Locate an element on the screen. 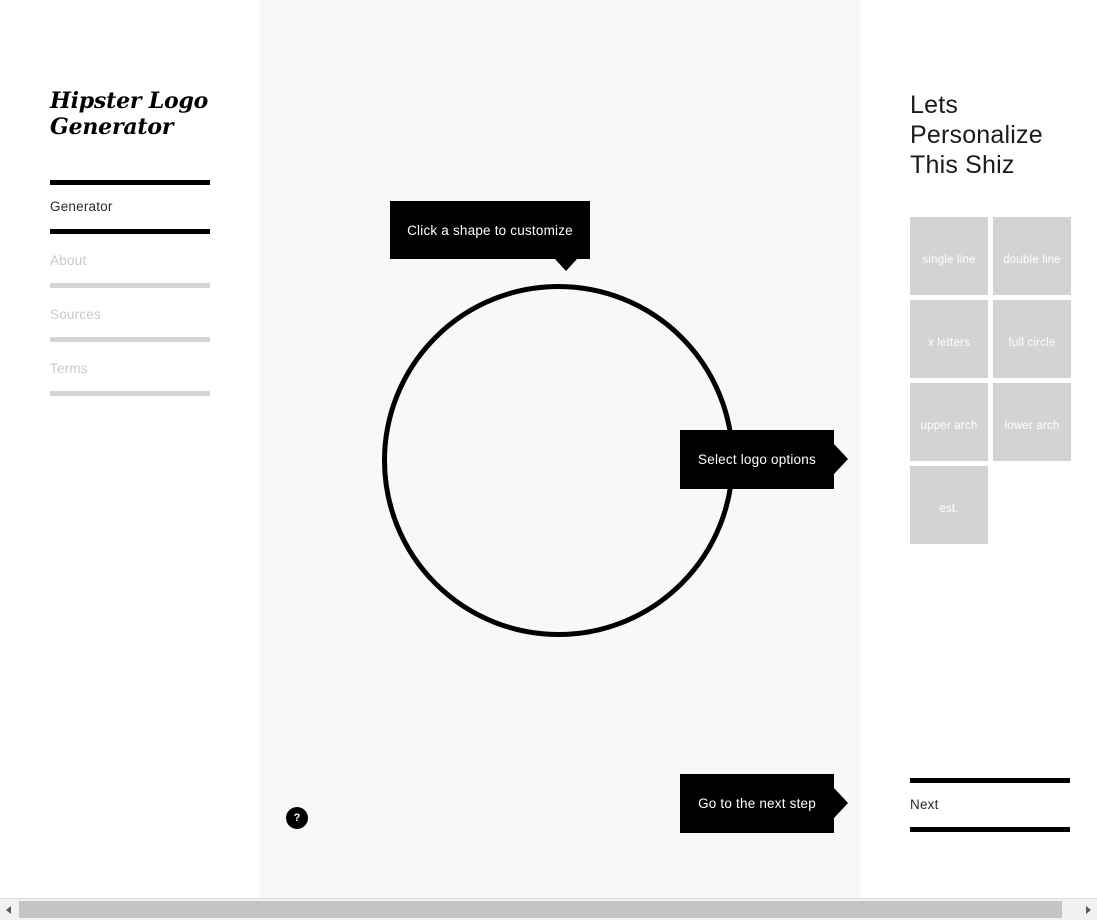  option-tile-est: est. is located at coordinates (949, 505).